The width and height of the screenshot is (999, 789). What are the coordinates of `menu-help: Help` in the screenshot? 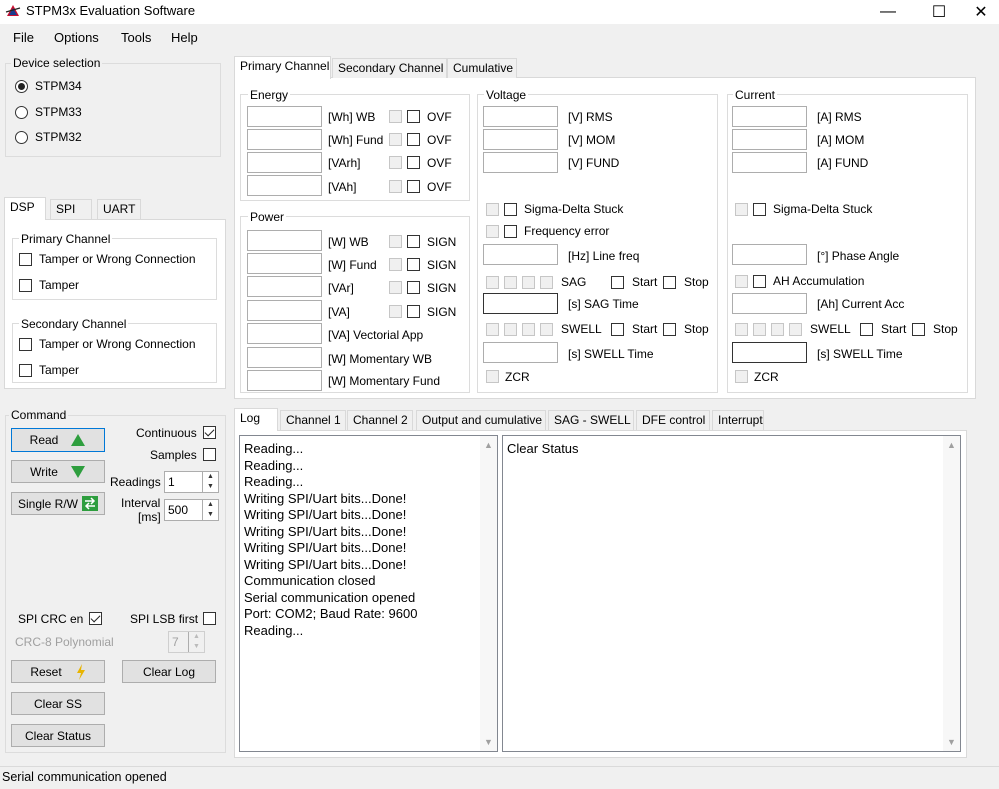 It's located at (184, 37).